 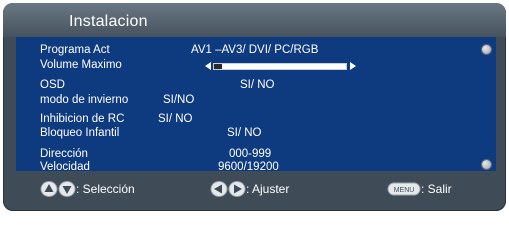 I want to click on scroll-up-indicator-icon, so click(x=486, y=49).